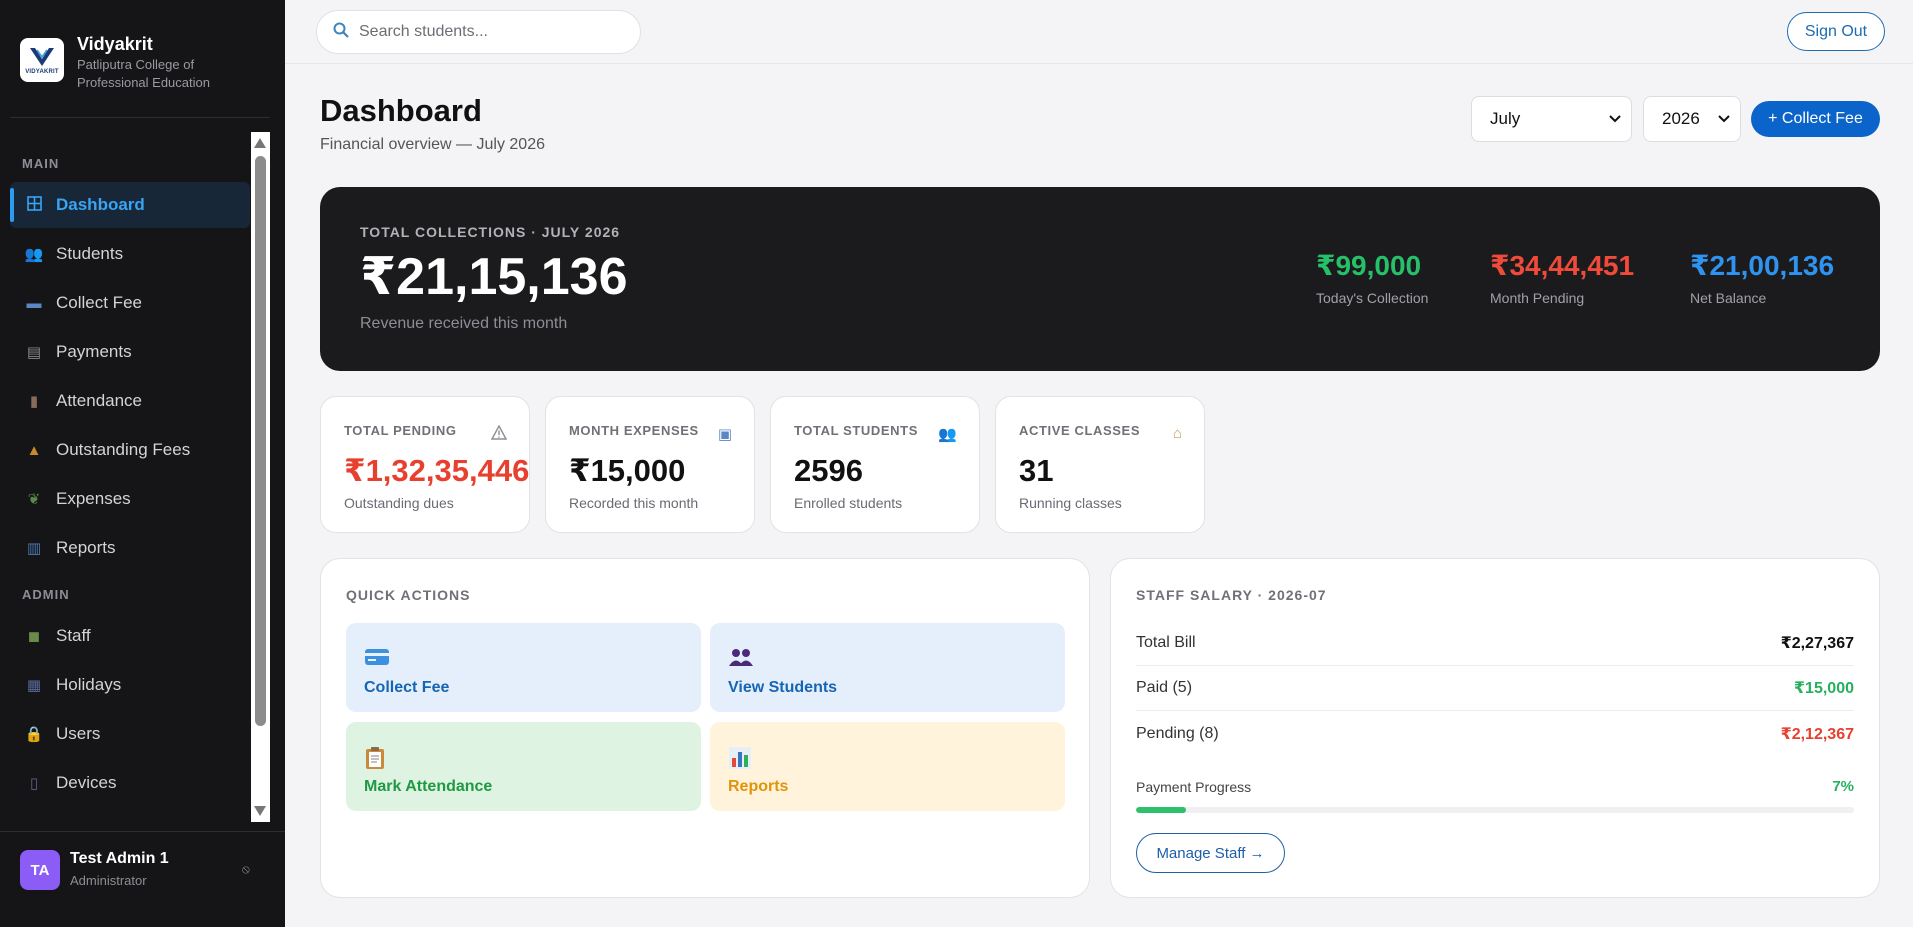 The height and width of the screenshot is (927, 1913). I want to click on net-balance-stat: ₹21,00,136 Net Balance, so click(1762, 277).